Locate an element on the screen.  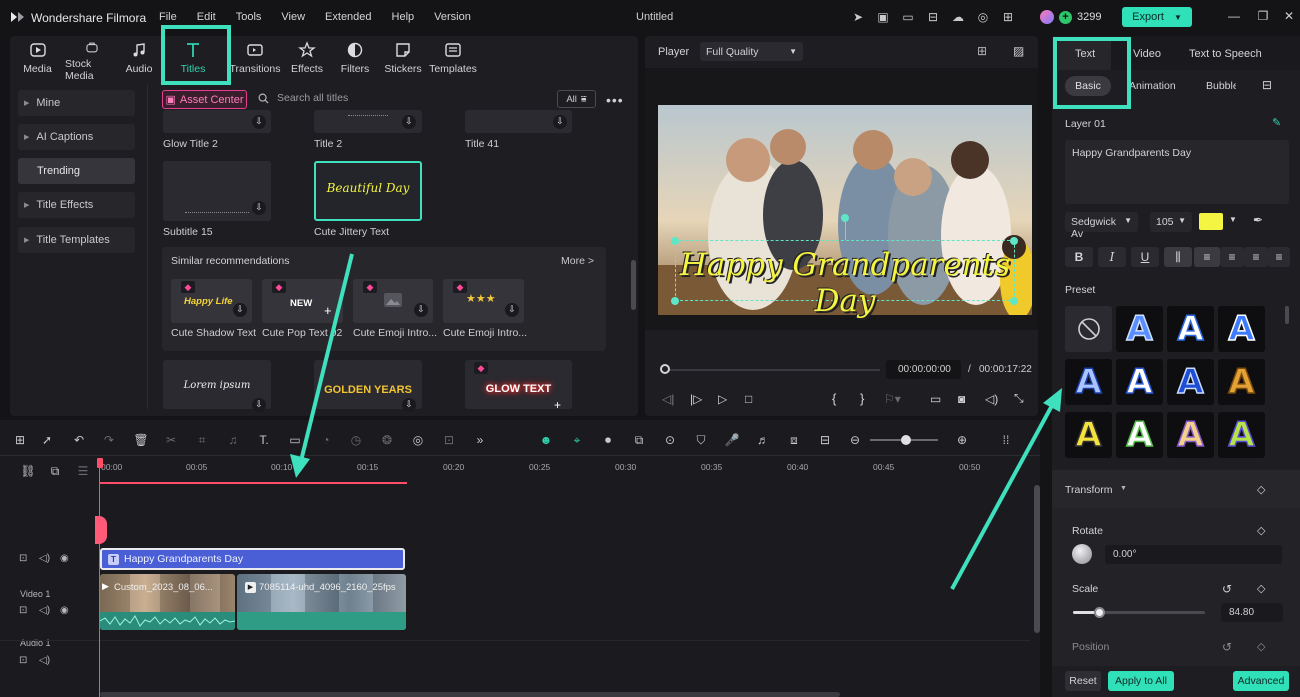
arrow-to-timeline is located at coordinates (326, 359).